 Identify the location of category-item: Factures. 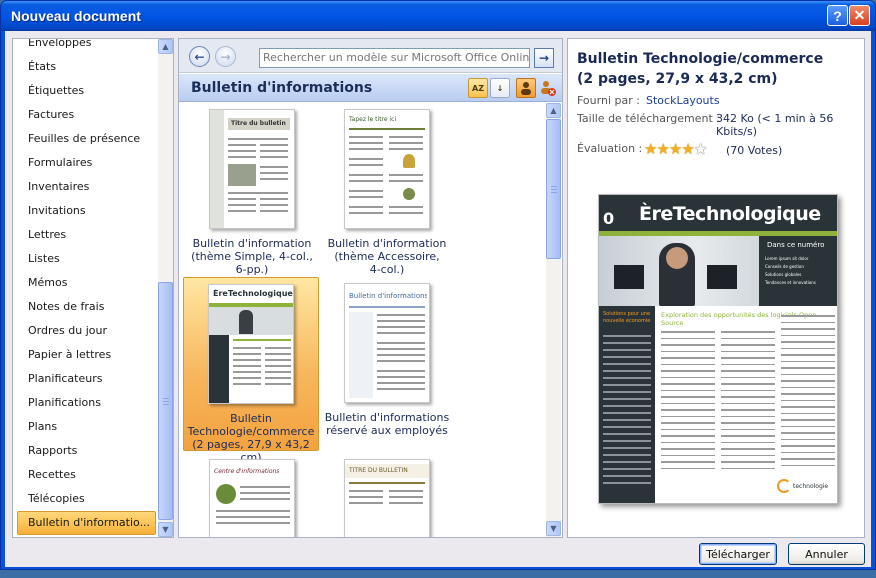
(86, 115).